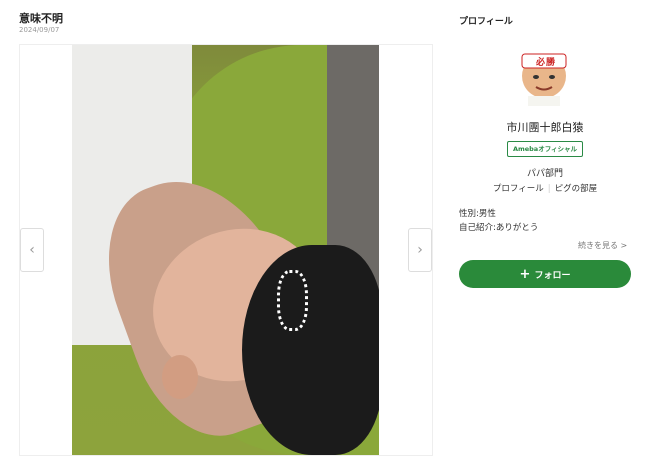 This screenshot has width=645, height=461. Describe the element at coordinates (545, 172) in the screenshot. I see `profile-category: パパ部門` at that location.